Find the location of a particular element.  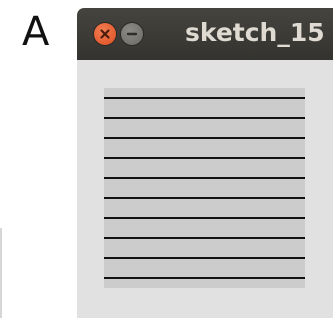

window-titlebar: sketch_15 is located at coordinates (205, 34).